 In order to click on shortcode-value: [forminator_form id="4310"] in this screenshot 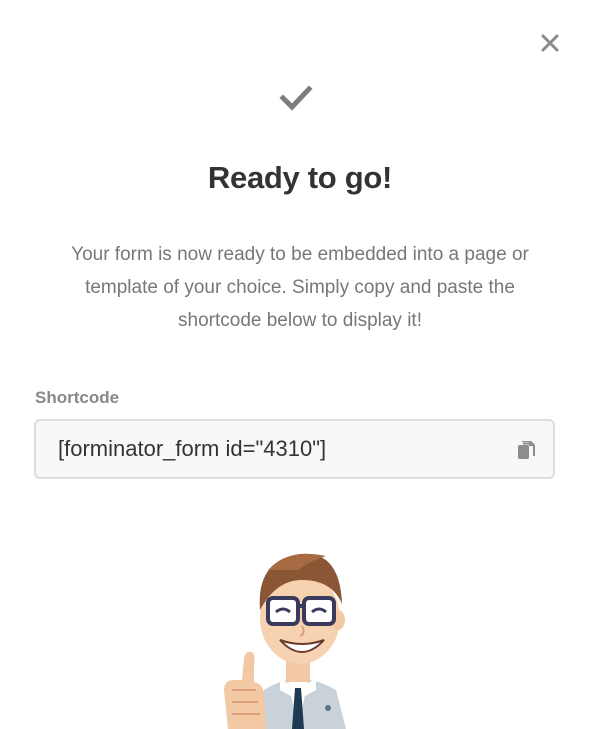, I will do `click(192, 449)`.